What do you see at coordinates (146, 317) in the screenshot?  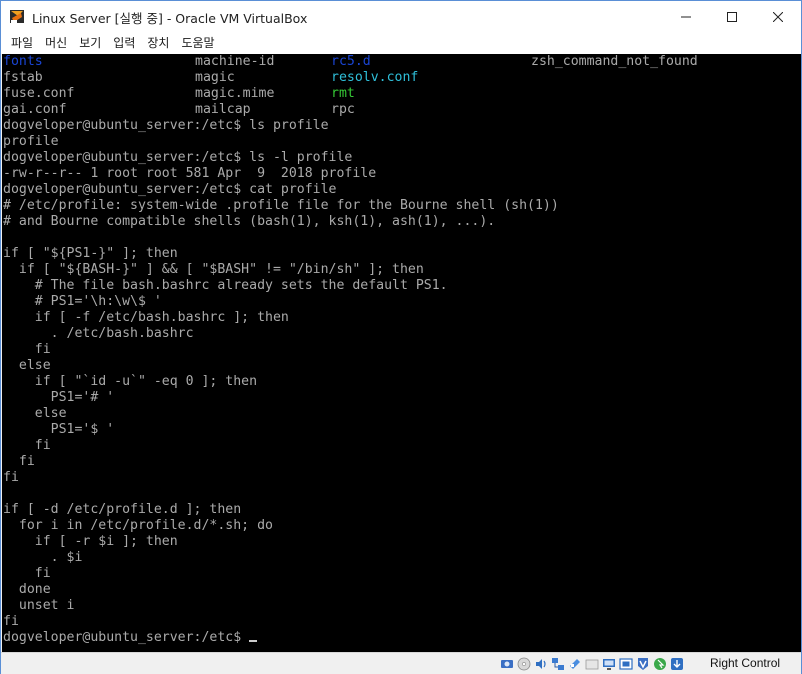 I see `terminal-line-text: if [ -f /etc/bash.bashrc ]; then` at bounding box center [146, 317].